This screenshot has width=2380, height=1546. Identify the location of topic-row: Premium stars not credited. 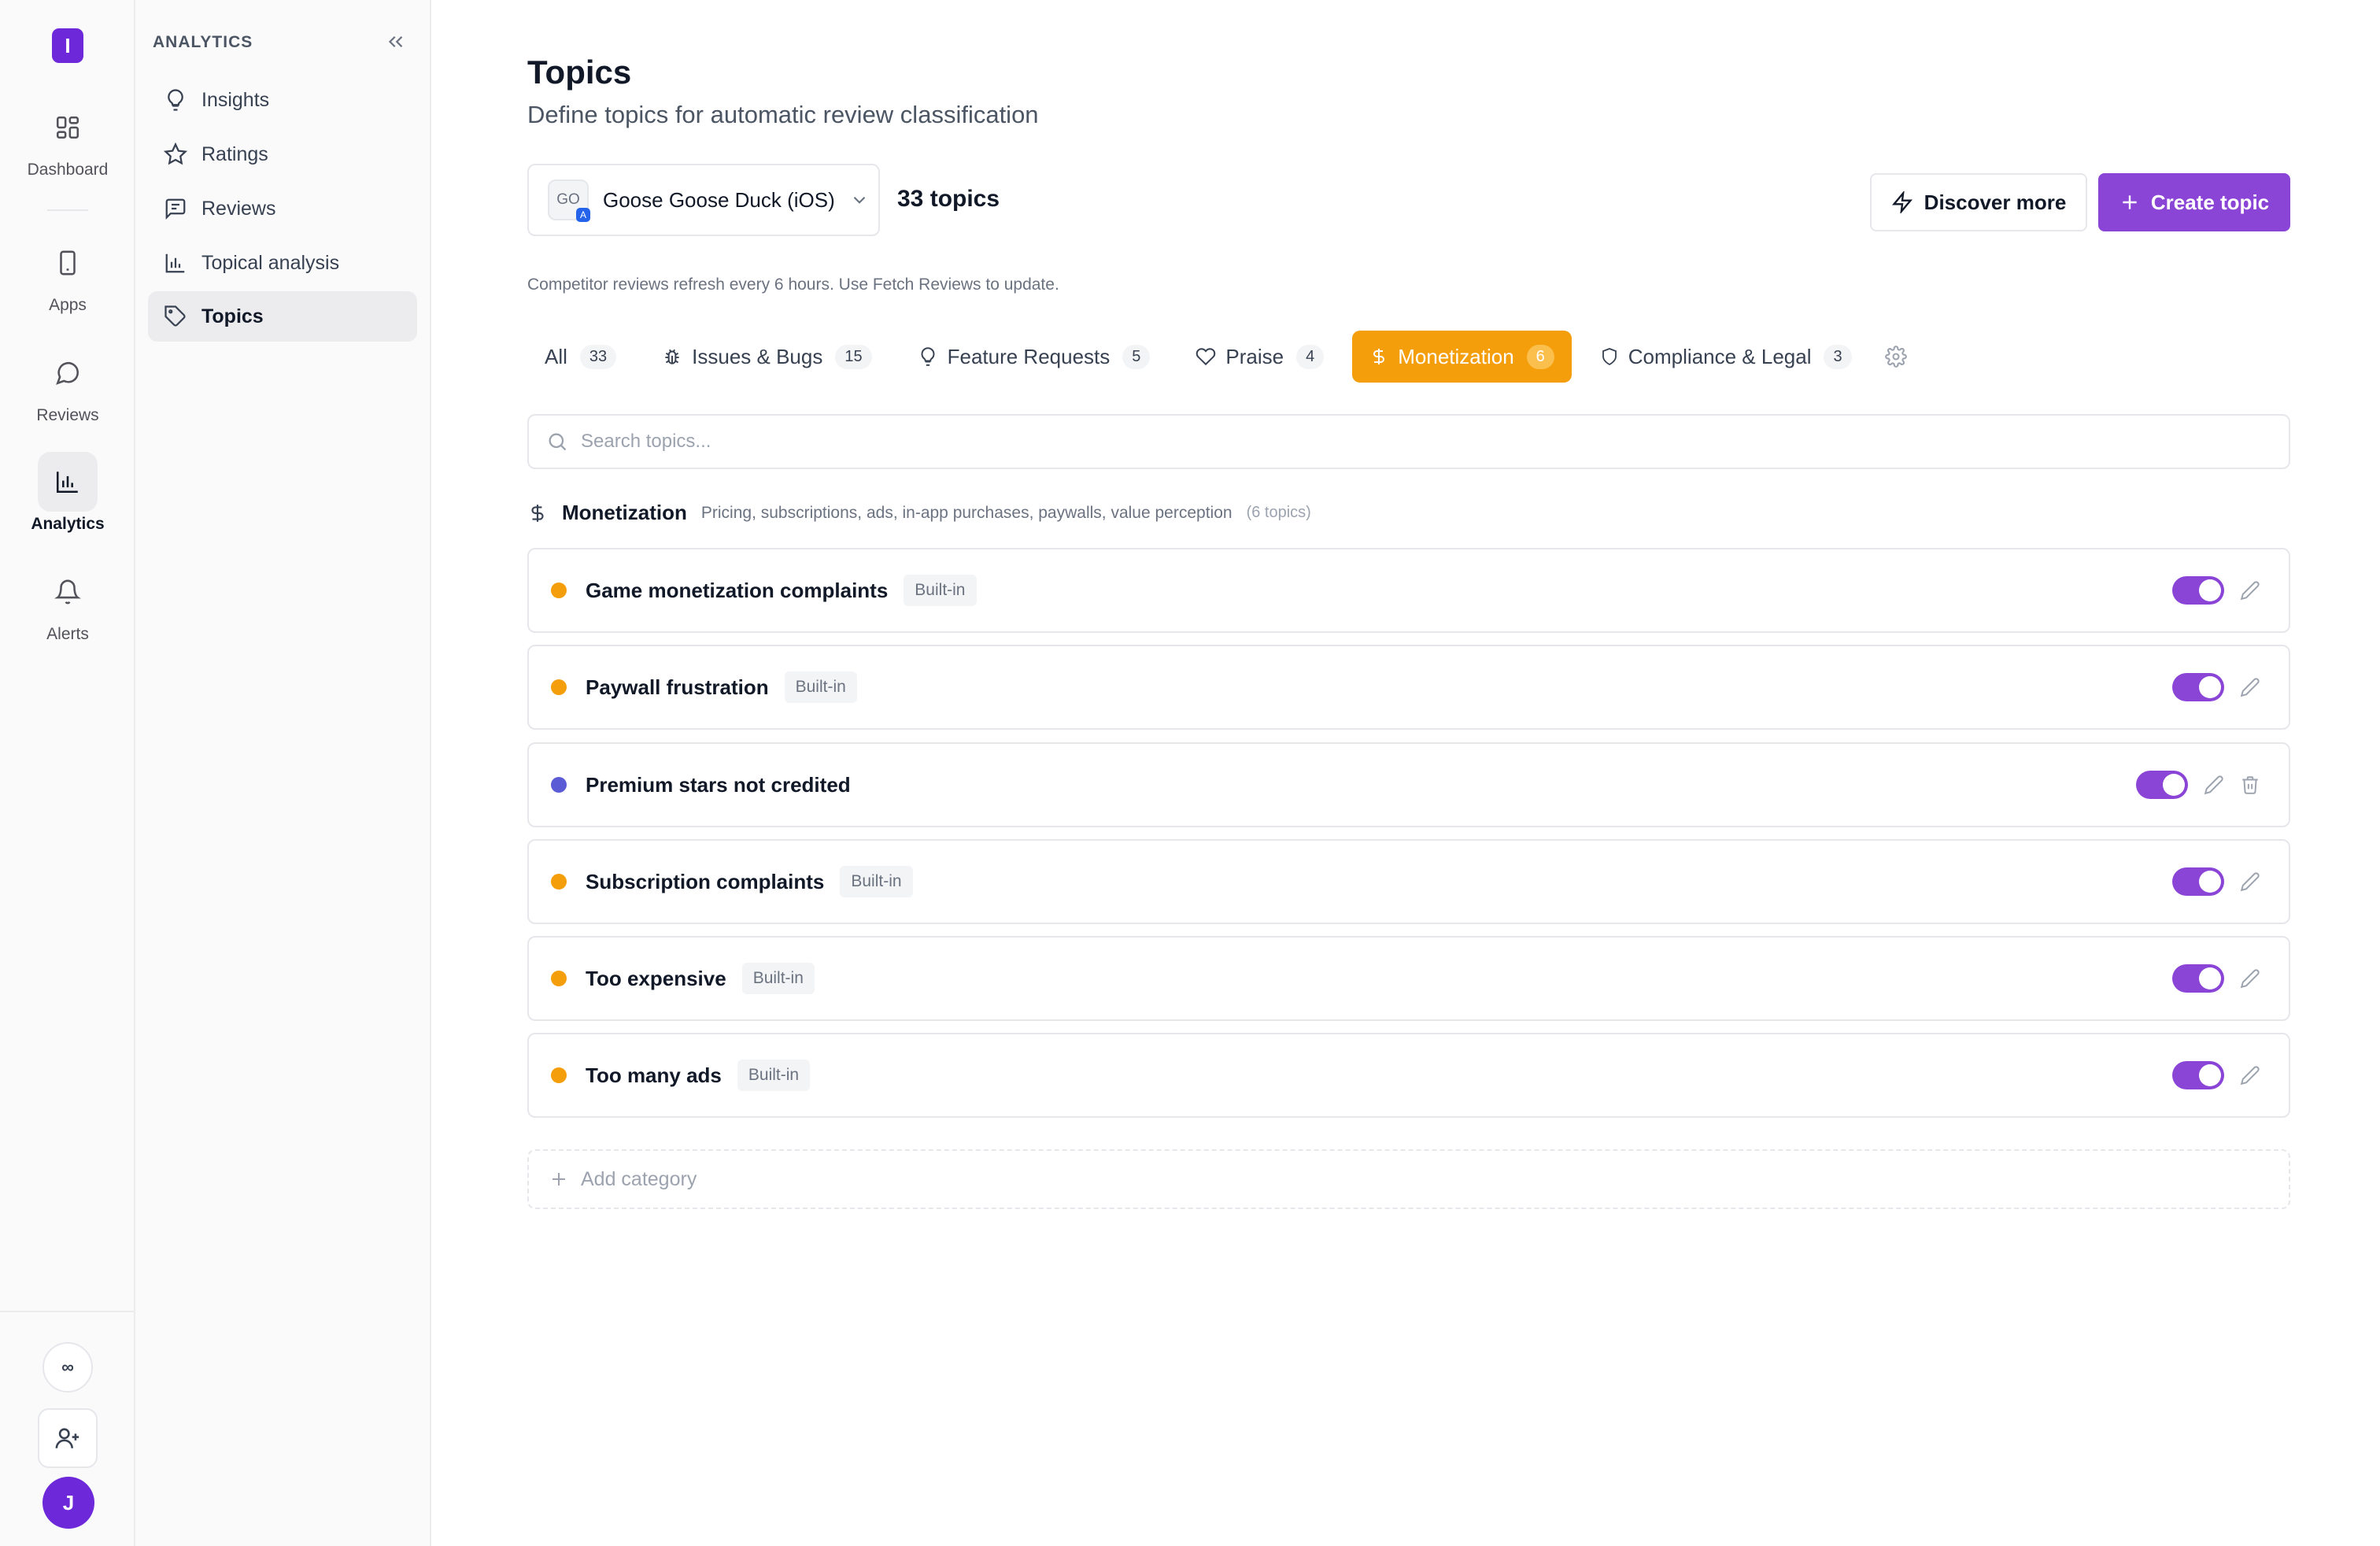
(1408, 784).